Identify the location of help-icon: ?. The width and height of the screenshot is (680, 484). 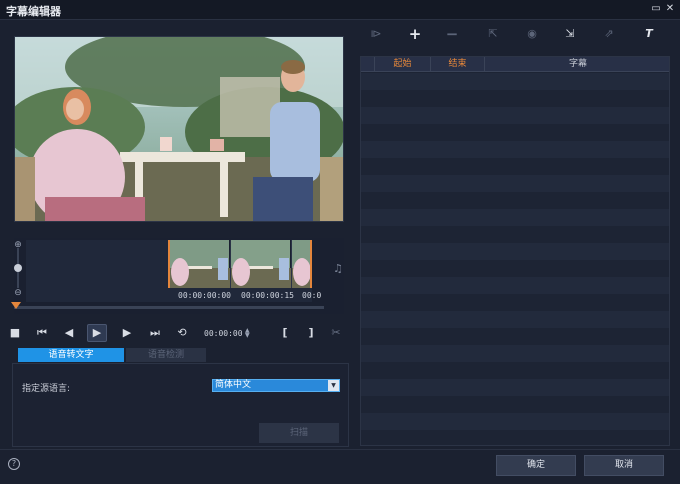
(14, 464).